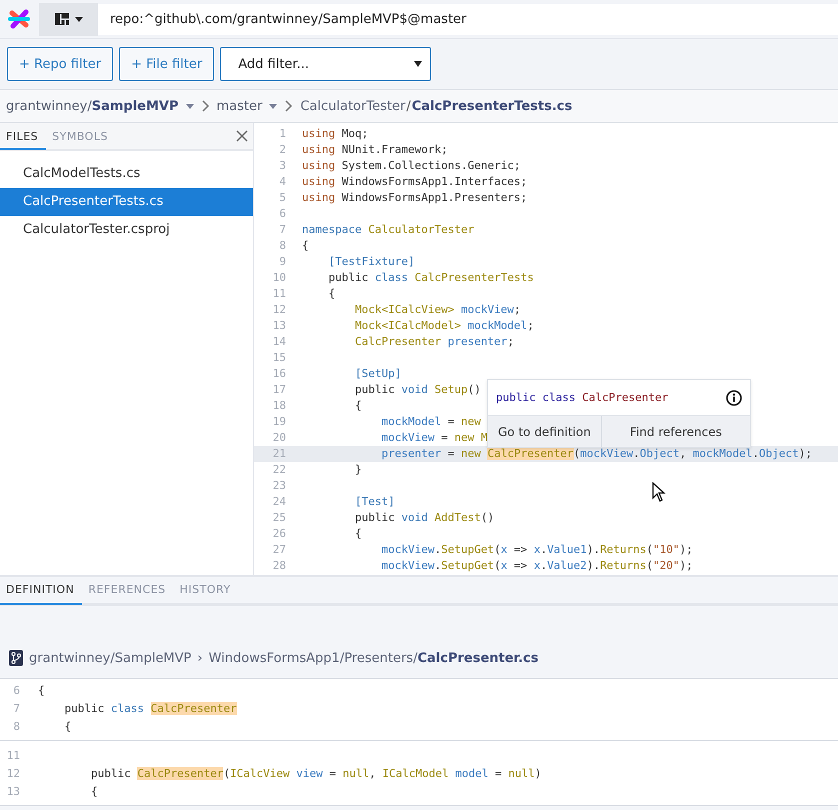 The image size is (838, 810). What do you see at coordinates (596, 454) in the screenshot?
I see `code-line: presenter = new CalcPresenter(mockView.Object, mockModel.Object);` at bounding box center [596, 454].